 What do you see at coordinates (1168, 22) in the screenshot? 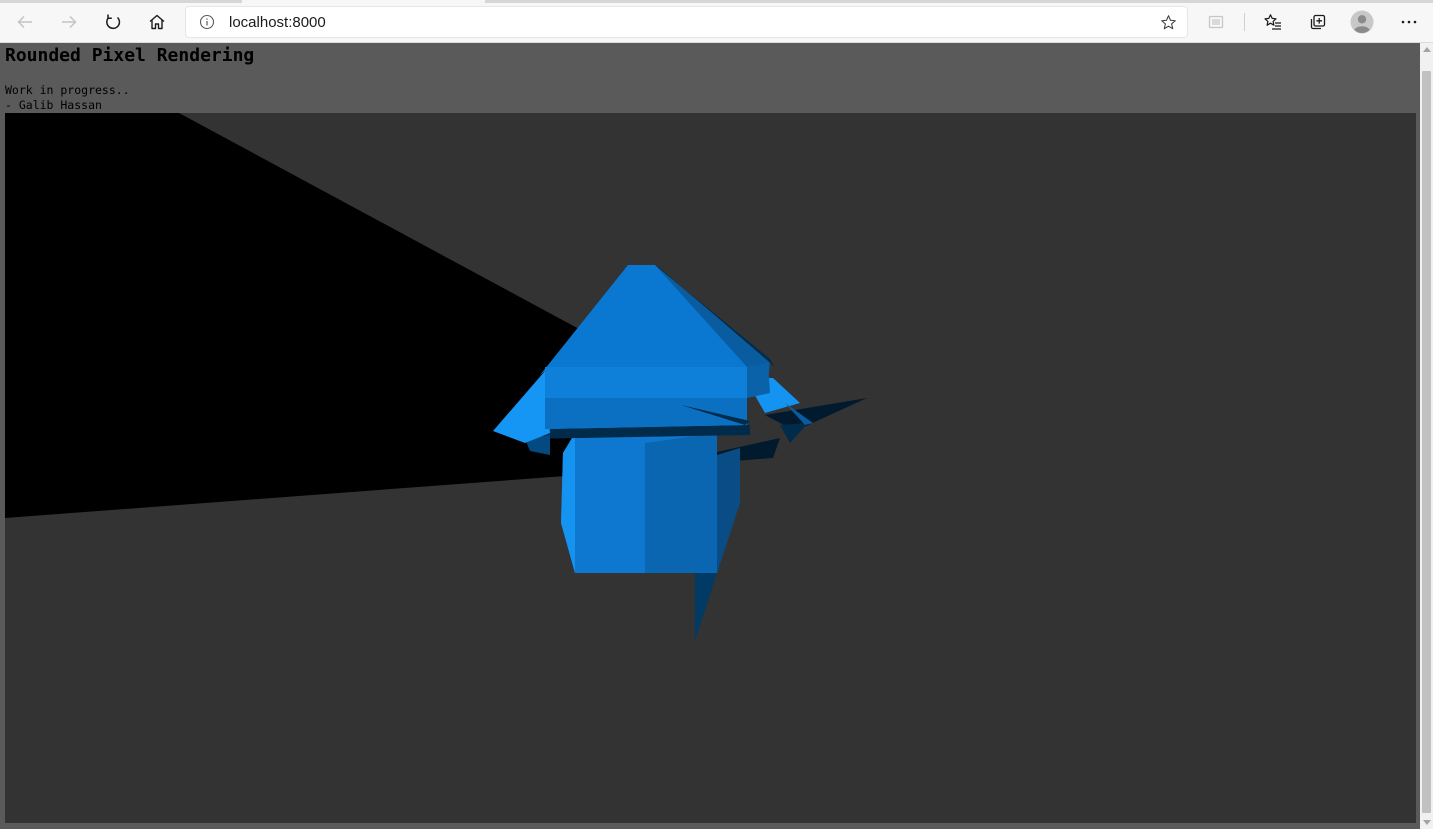
I see `favorite-star-icon` at bounding box center [1168, 22].